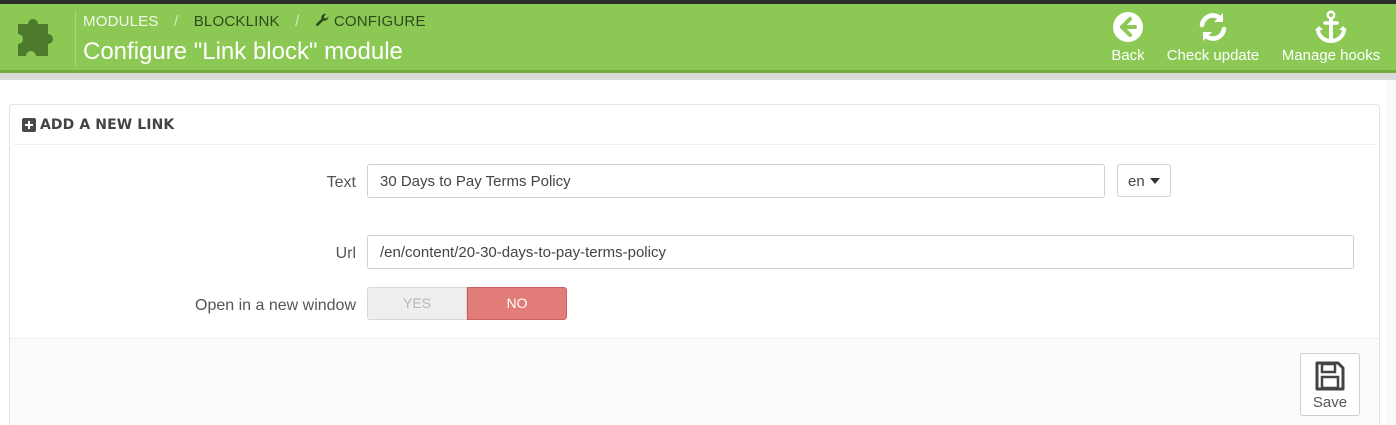 The image size is (1396, 425). I want to click on header-bottom-bar, so click(698, 75).